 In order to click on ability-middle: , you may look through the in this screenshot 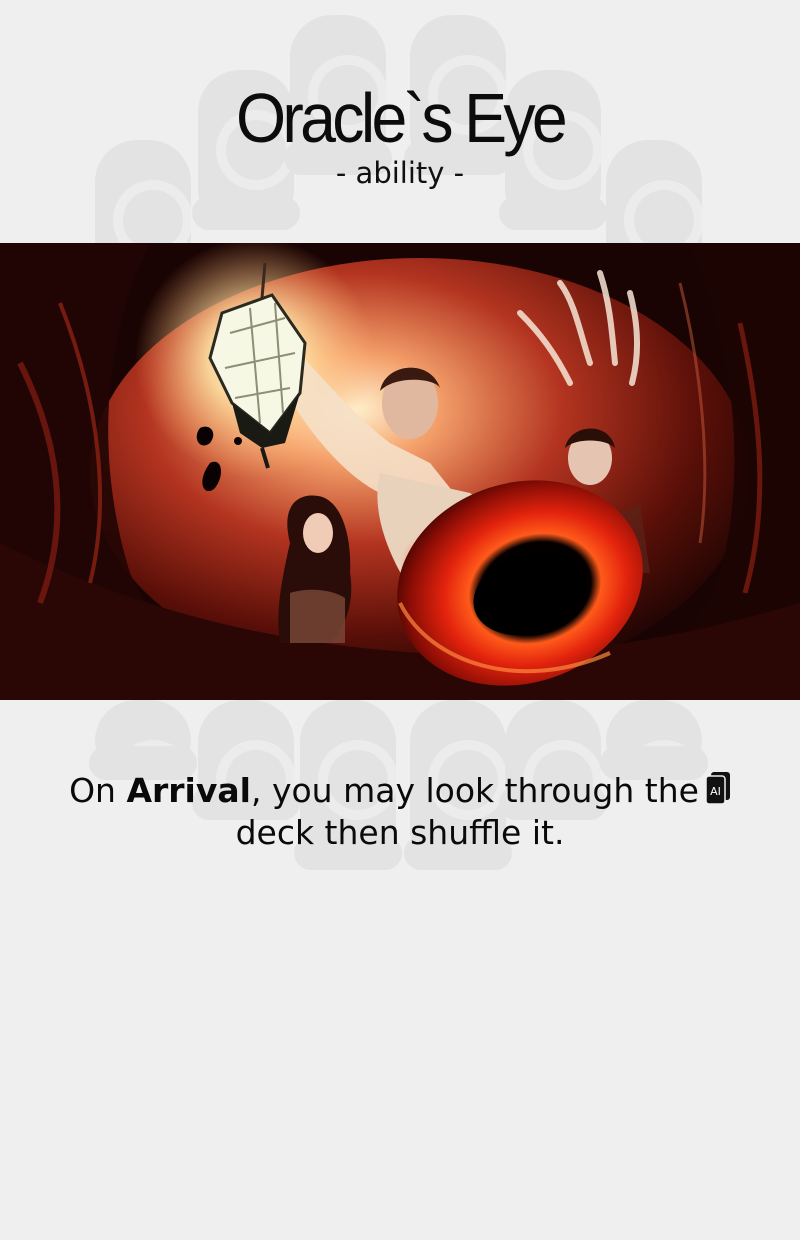, I will do `click(474, 790)`.